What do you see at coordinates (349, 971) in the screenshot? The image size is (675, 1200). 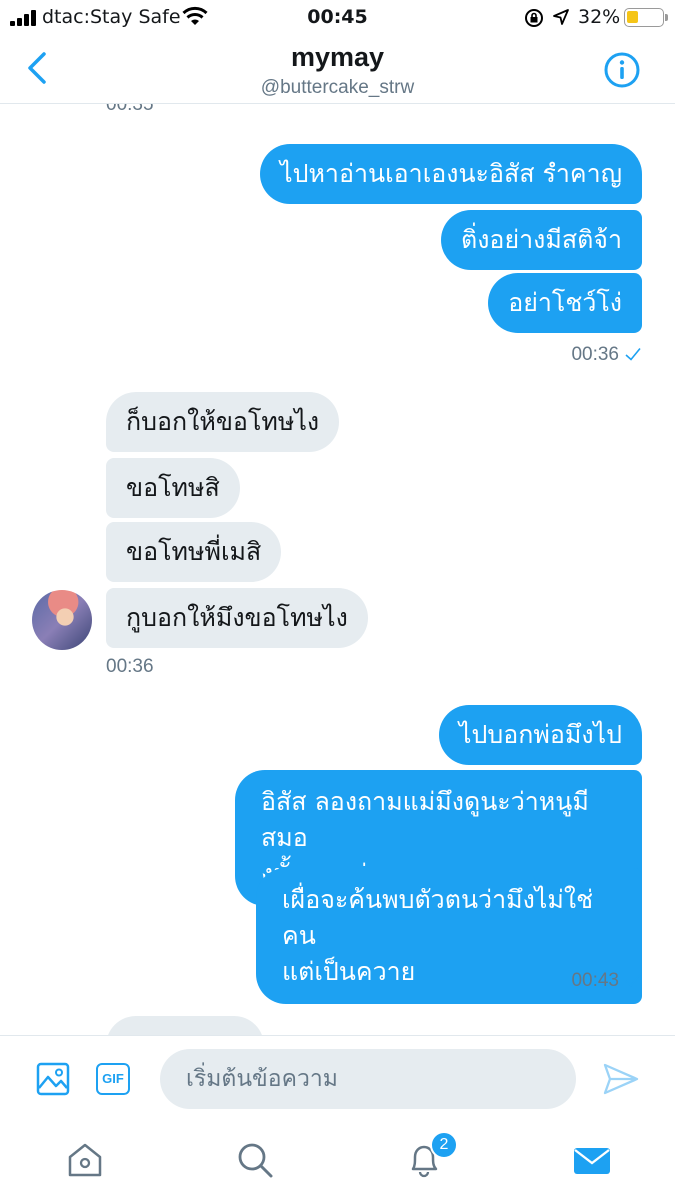 I see `message-line: แต่เป็นควาย` at bounding box center [349, 971].